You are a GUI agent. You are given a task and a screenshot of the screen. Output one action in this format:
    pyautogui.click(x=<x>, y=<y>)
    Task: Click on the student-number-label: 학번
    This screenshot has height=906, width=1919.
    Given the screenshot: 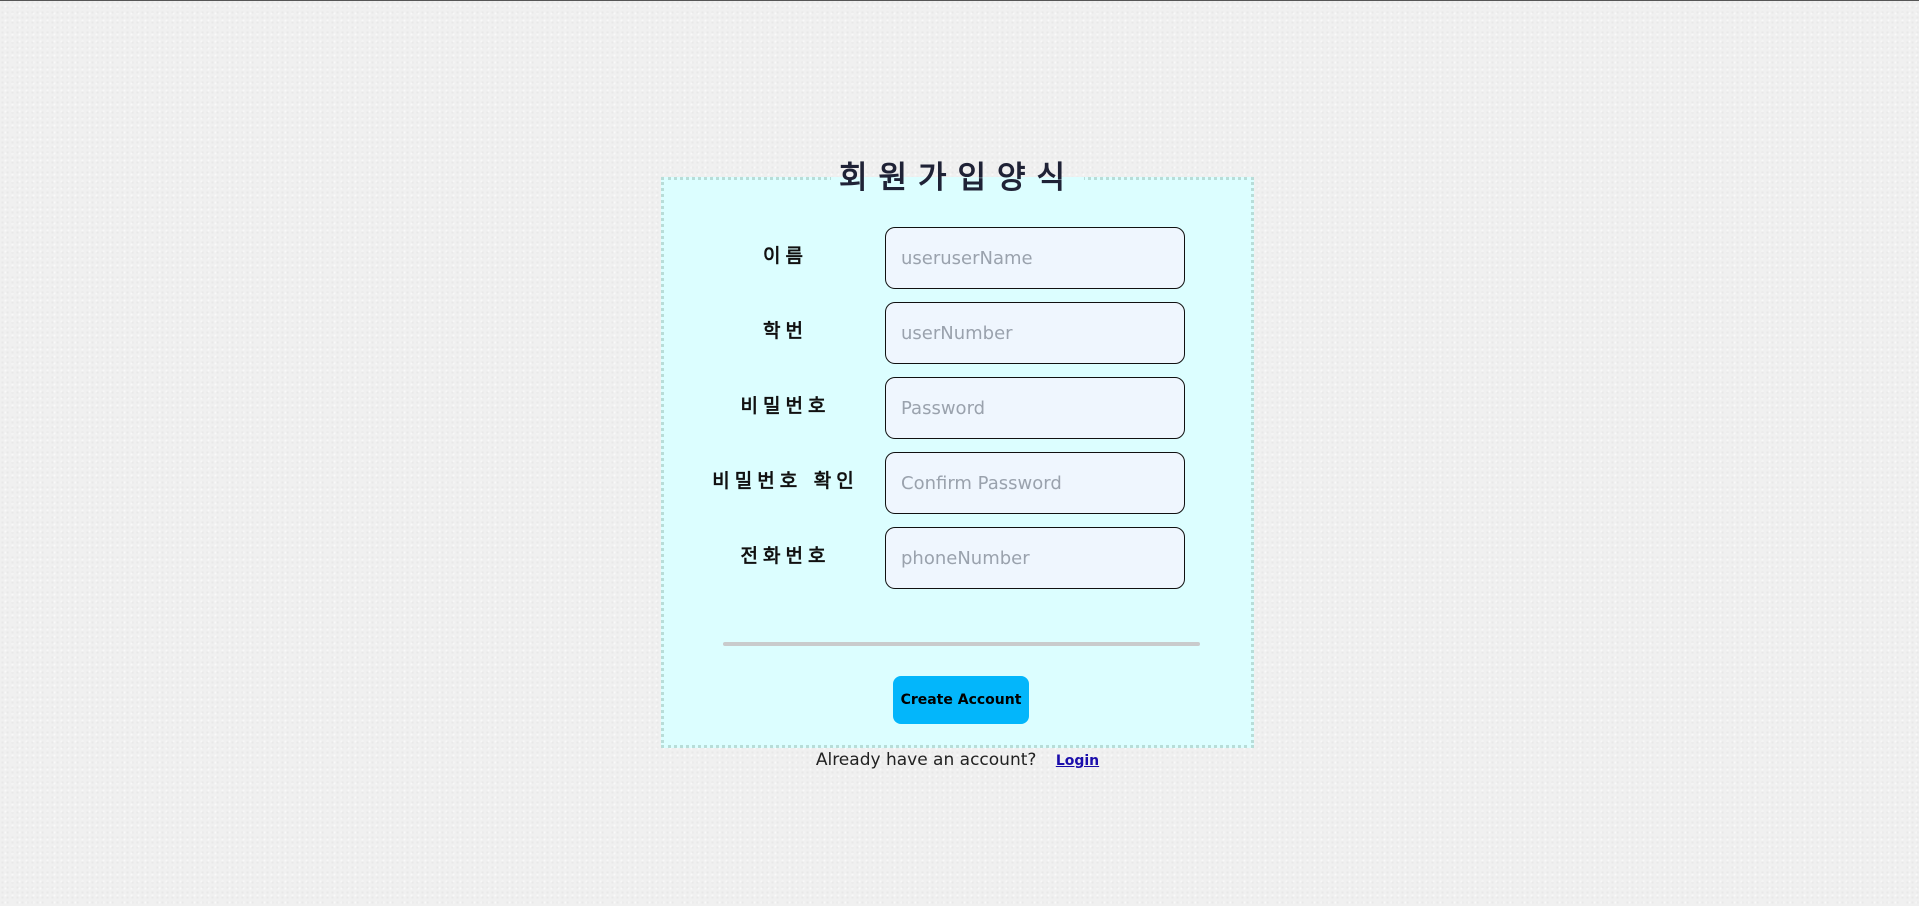 What is the action you would take?
    pyautogui.click(x=785, y=331)
    